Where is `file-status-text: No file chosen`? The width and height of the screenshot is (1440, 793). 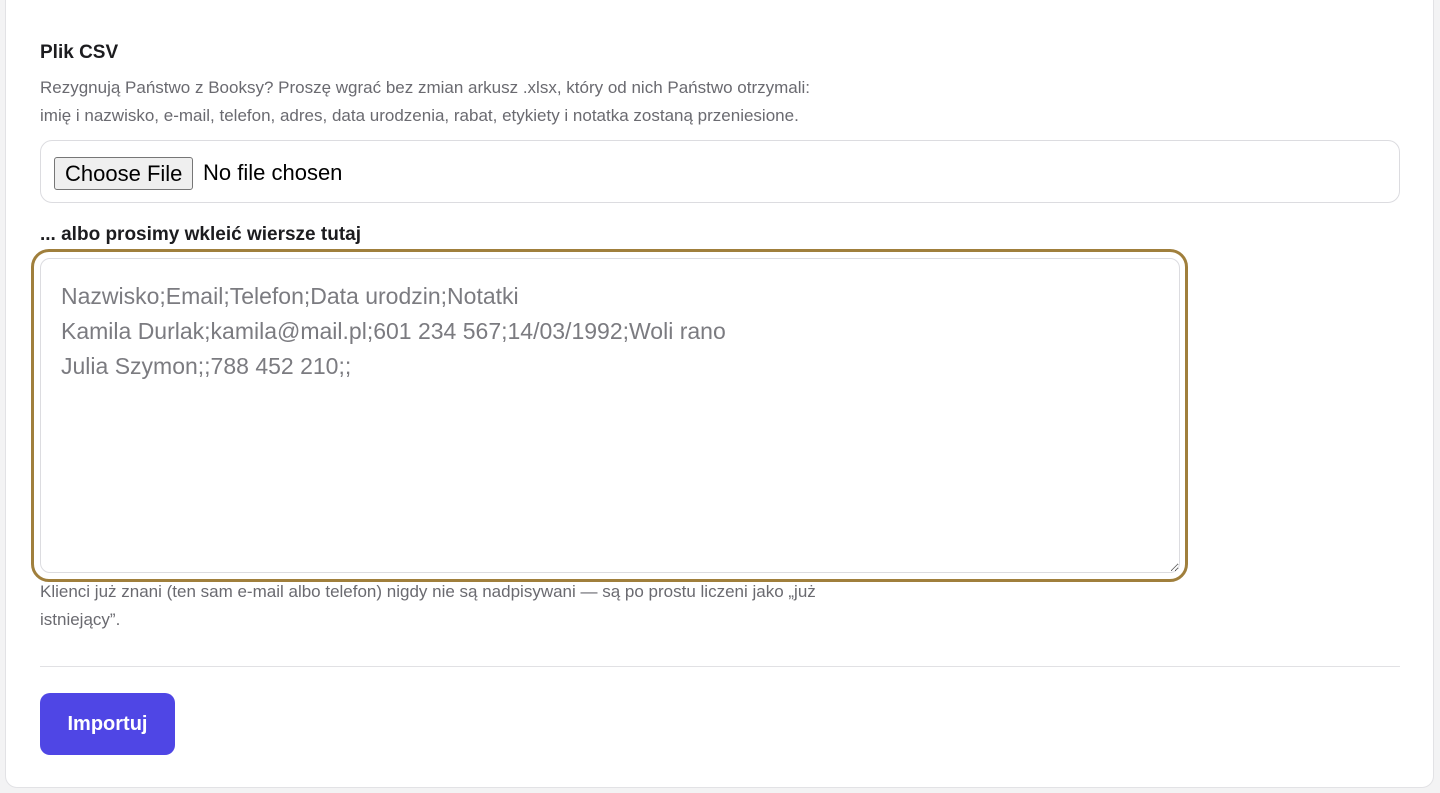
file-status-text: No file chosen is located at coordinates (273, 172).